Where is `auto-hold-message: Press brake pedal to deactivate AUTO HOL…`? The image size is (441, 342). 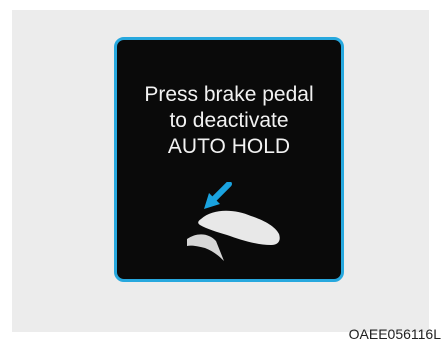
auto-hold-message: Press brake pedal to deactivate AUTO HOL… is located at coordinates (229, 121).